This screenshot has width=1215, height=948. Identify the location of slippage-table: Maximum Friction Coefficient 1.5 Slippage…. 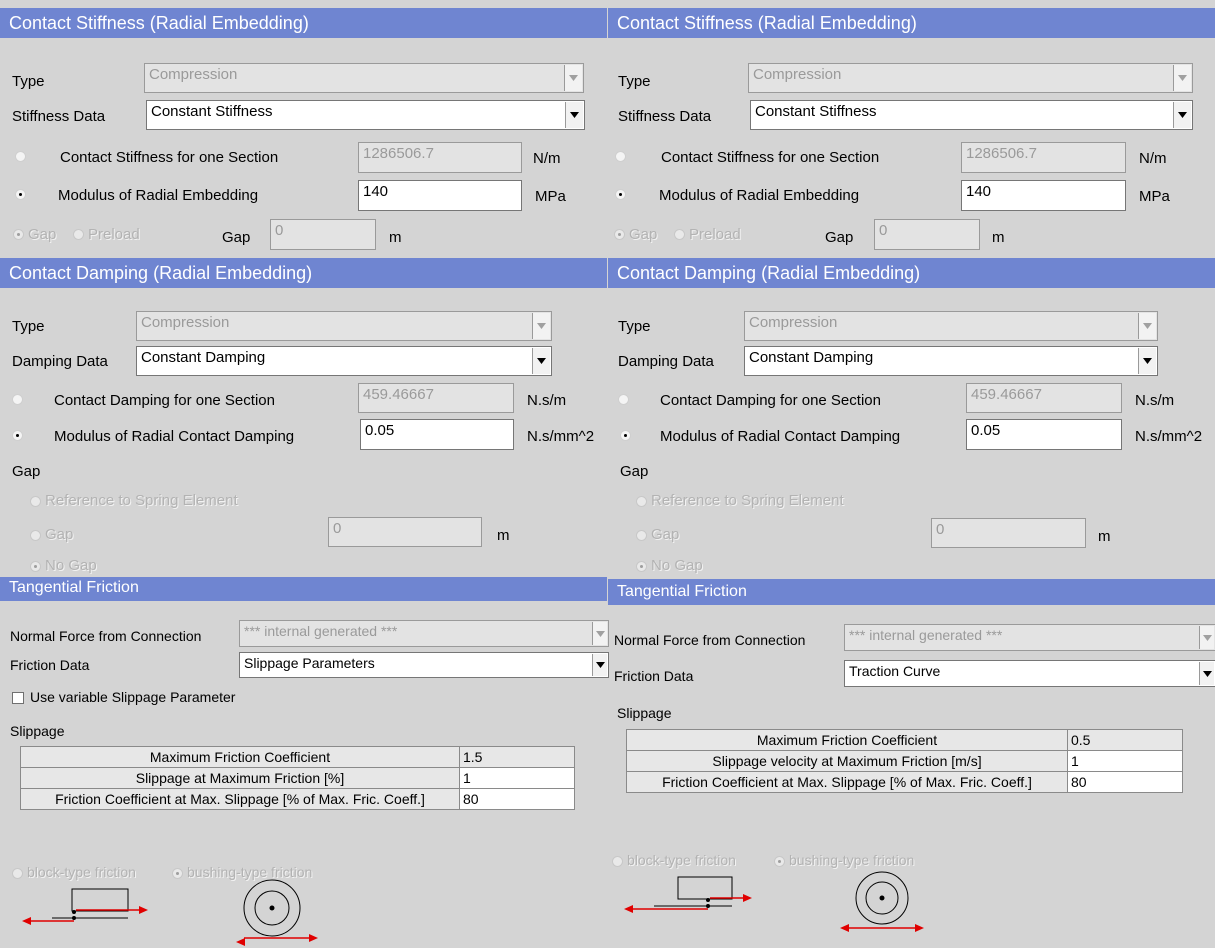
(297, 778).